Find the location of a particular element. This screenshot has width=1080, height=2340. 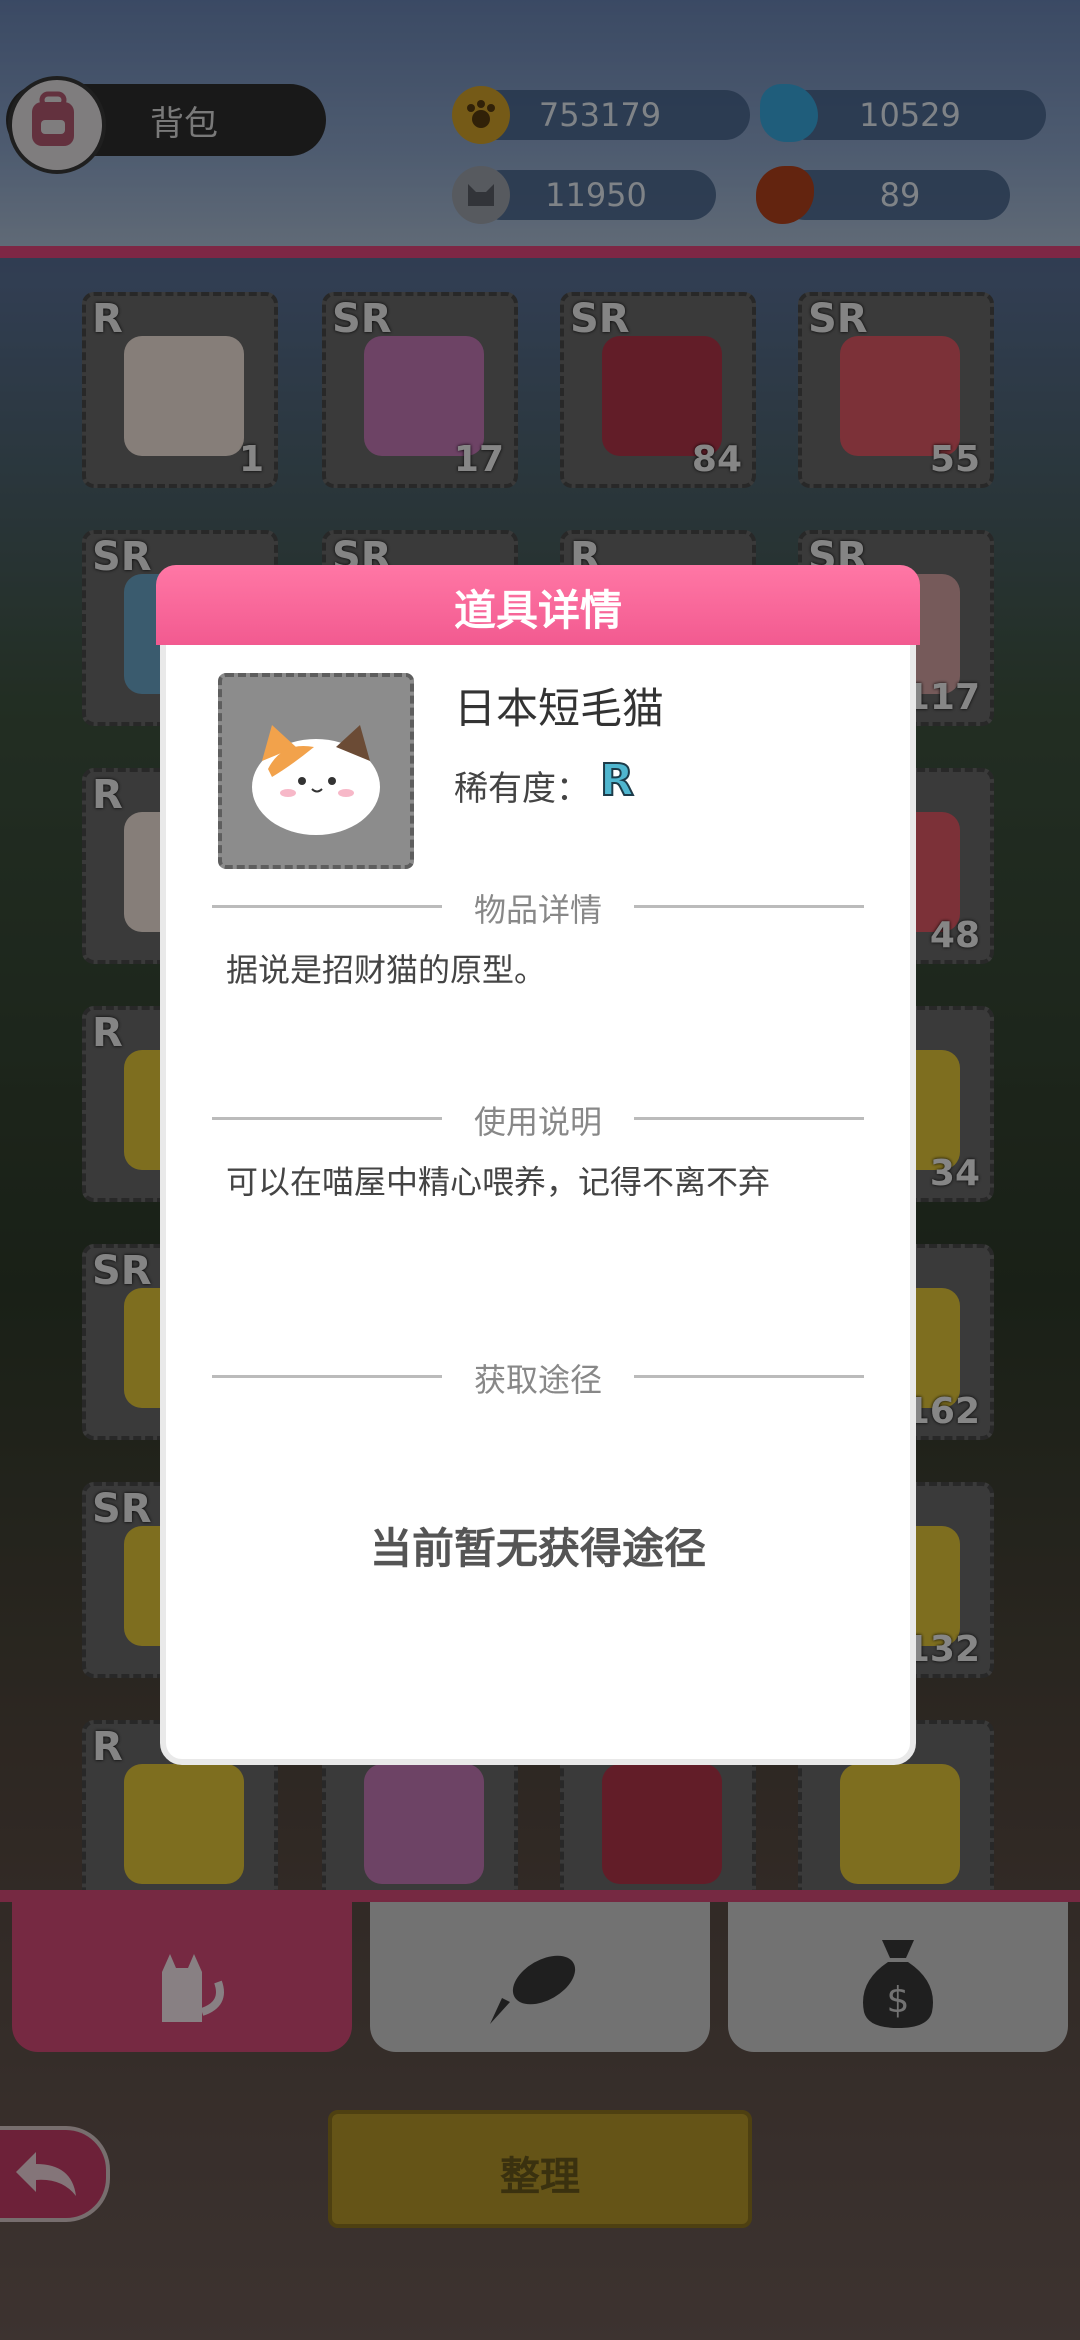

section-title-usage: 使用说明 is located at coordinates (537, 1122).